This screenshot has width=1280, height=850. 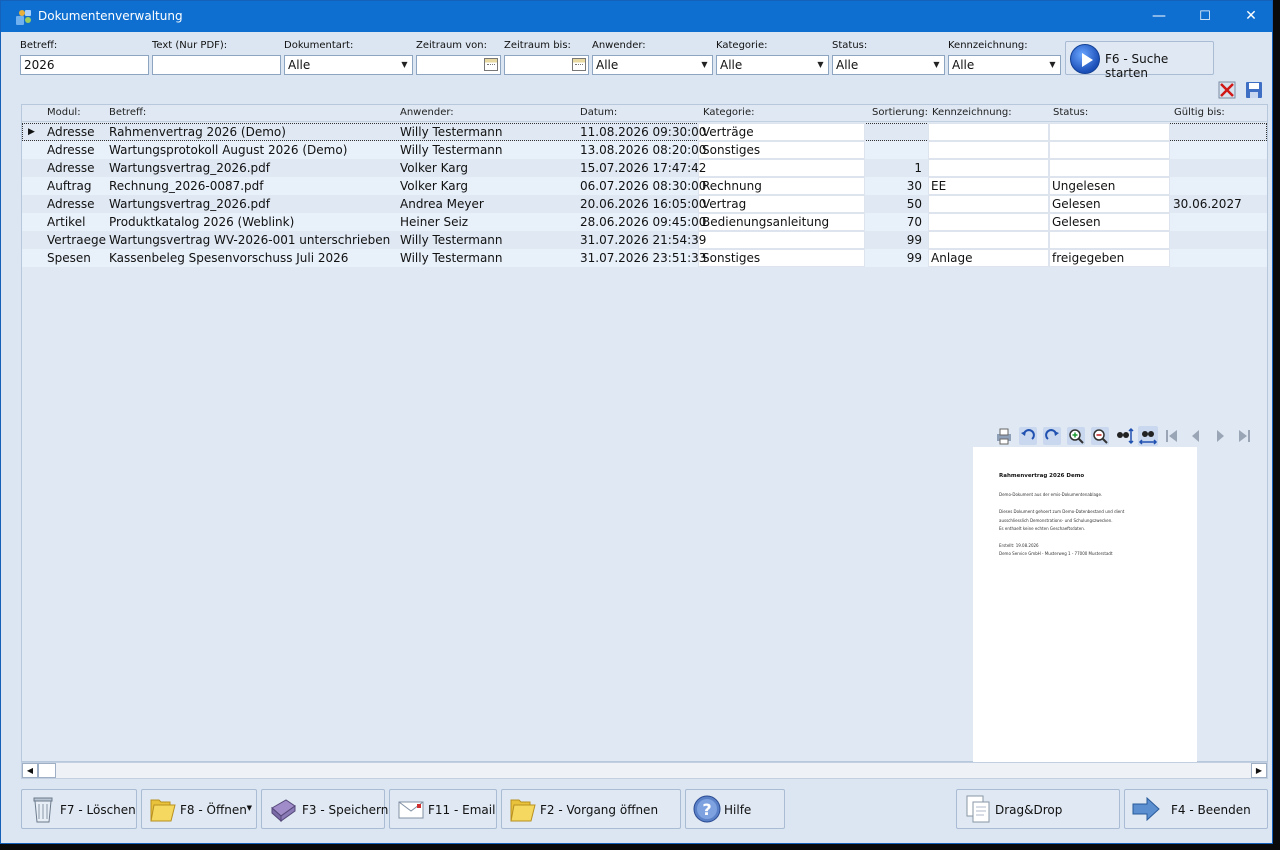 What do you see at coordinates (1205, 16) in the screenshot?
I see `maximize-button: ☐` at bounding box center [1205, 16].